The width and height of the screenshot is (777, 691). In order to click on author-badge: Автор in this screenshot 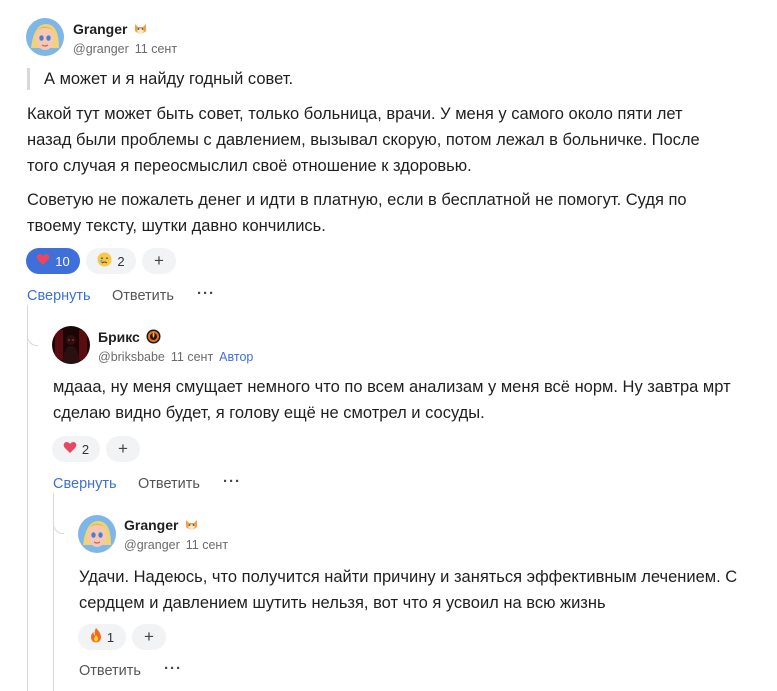, I will do `click(236, 357)`.